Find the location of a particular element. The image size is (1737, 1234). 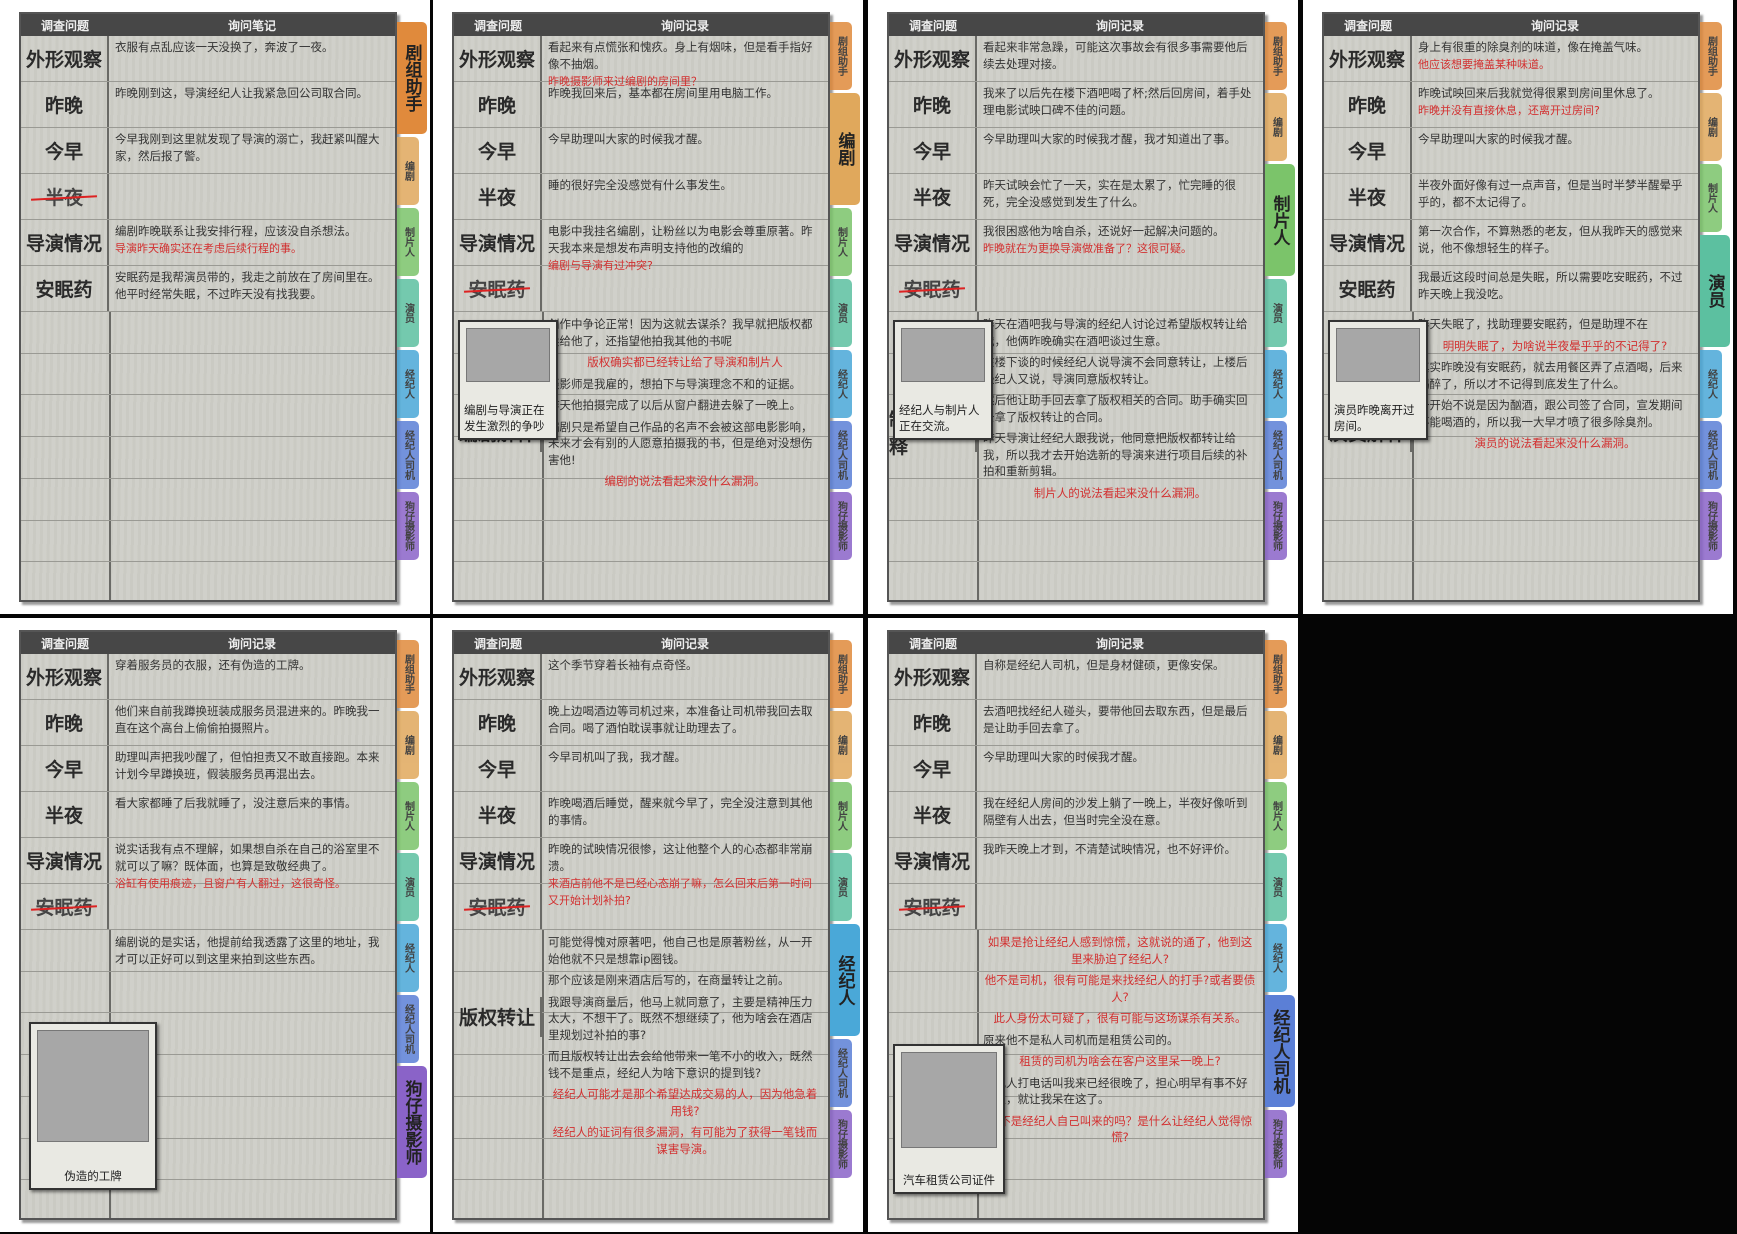

evidence-photo: 伪造的工牌 is located at coordinates (93, 1106).